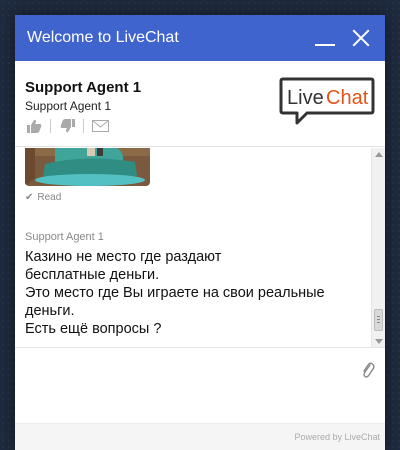 This screenshot has height=450, width=400. What do you see at coordinates (305, 98) in the screenshot?
I see `svg-text: Live` at bounding box center [305, 98].